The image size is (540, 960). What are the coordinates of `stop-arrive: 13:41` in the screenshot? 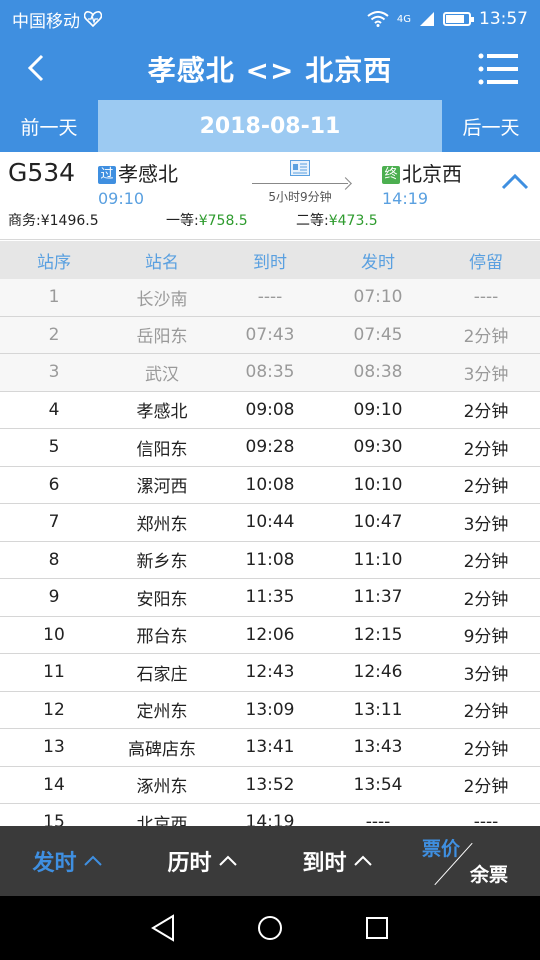 It's located at (270, 747).